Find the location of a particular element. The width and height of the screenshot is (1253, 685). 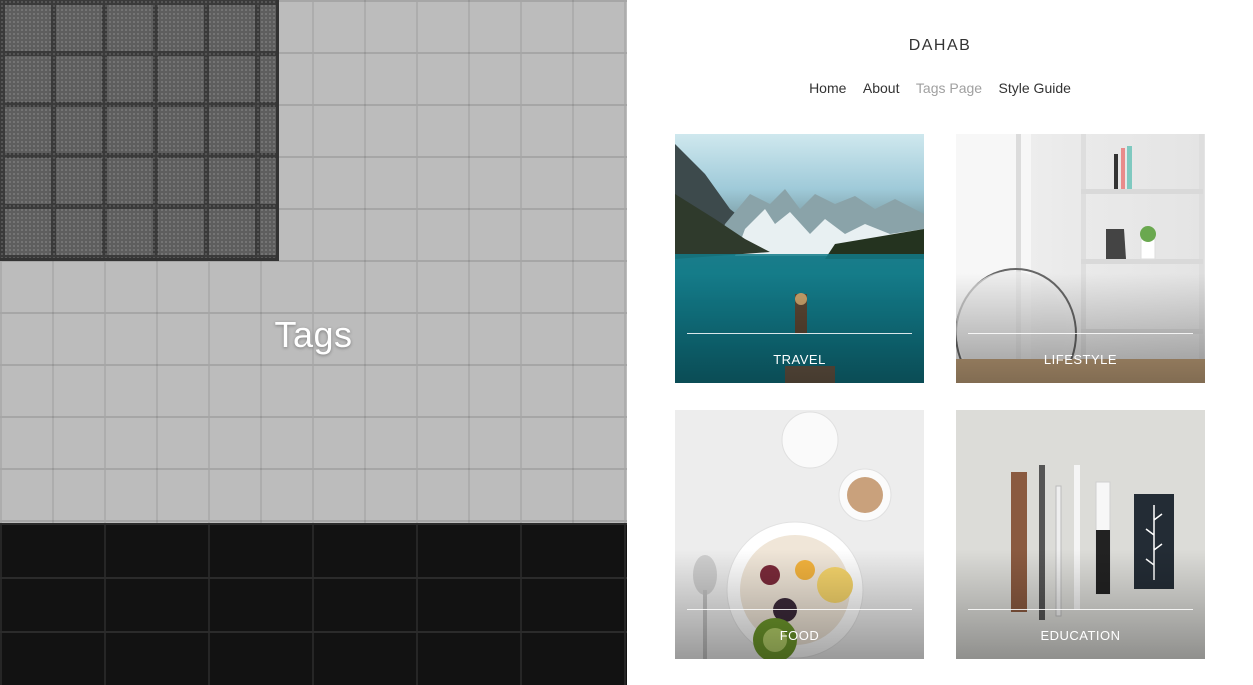

tag-card-education: EDUCATION is located at coordinates (1080, 534).